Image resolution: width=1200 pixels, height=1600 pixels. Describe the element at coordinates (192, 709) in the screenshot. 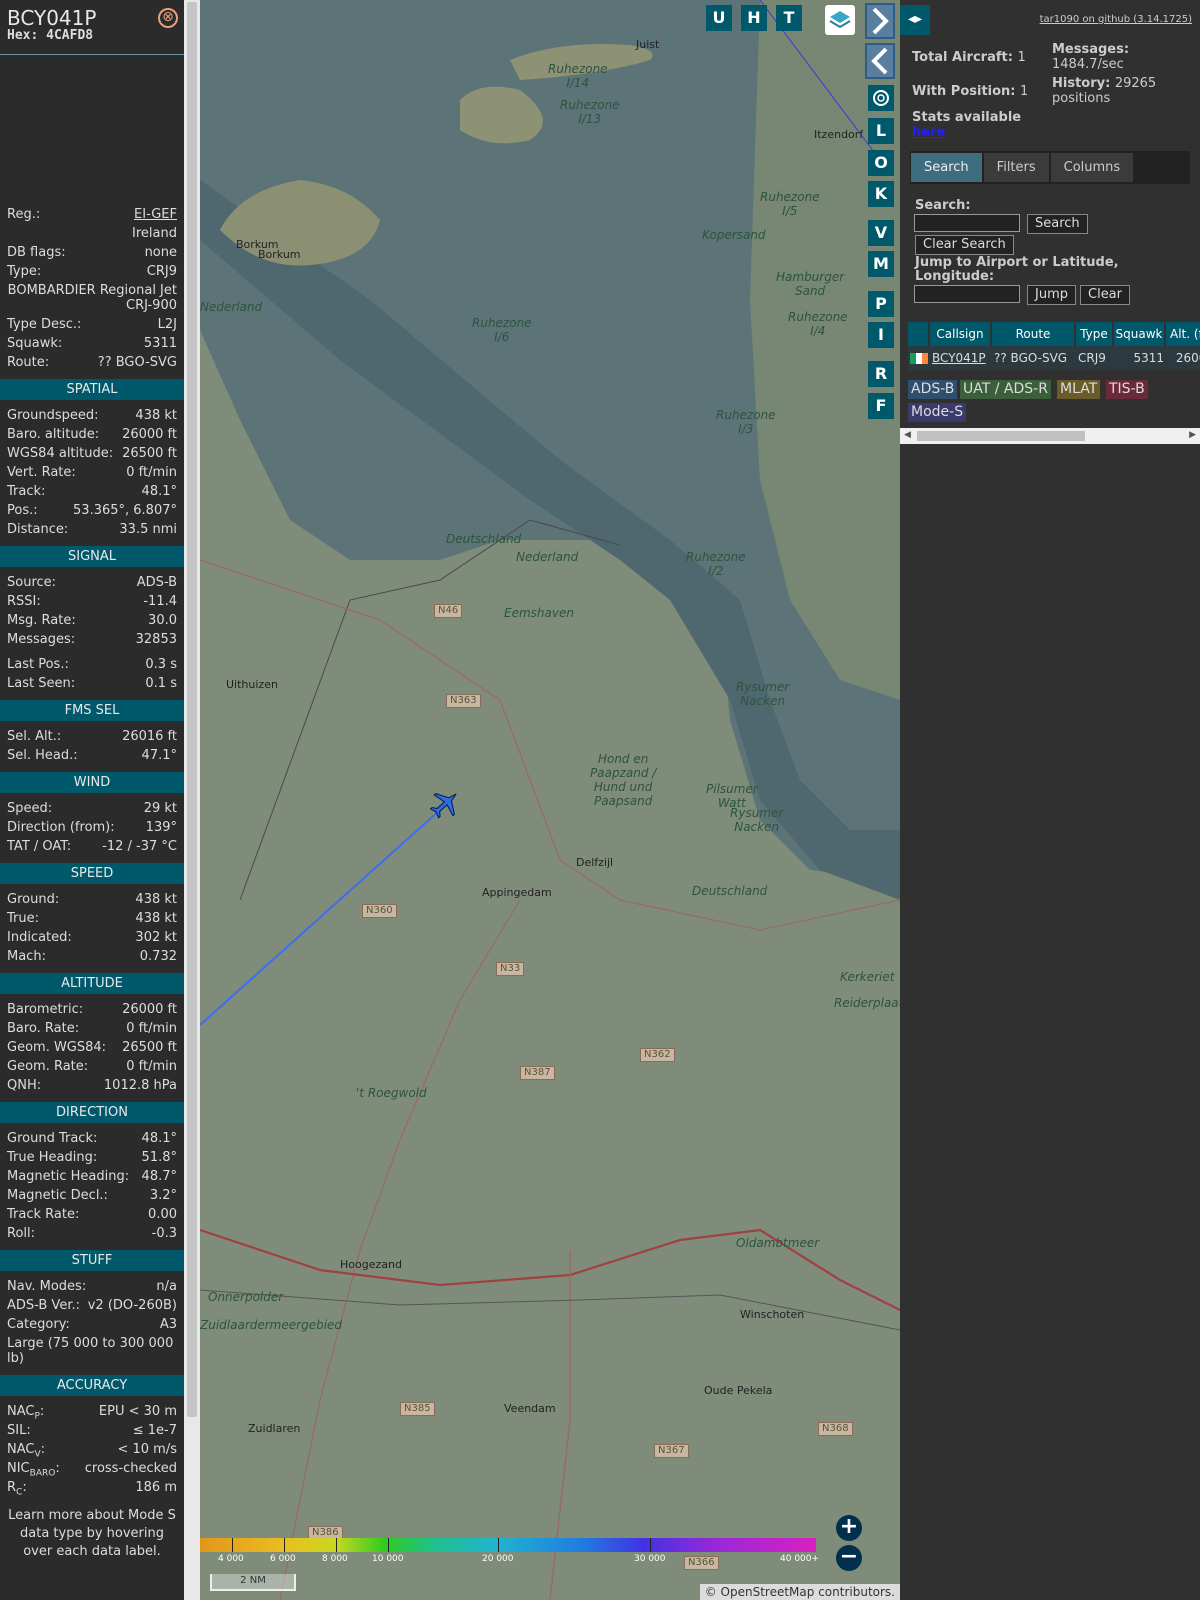

I see `info-scroll-thumb` at that location.